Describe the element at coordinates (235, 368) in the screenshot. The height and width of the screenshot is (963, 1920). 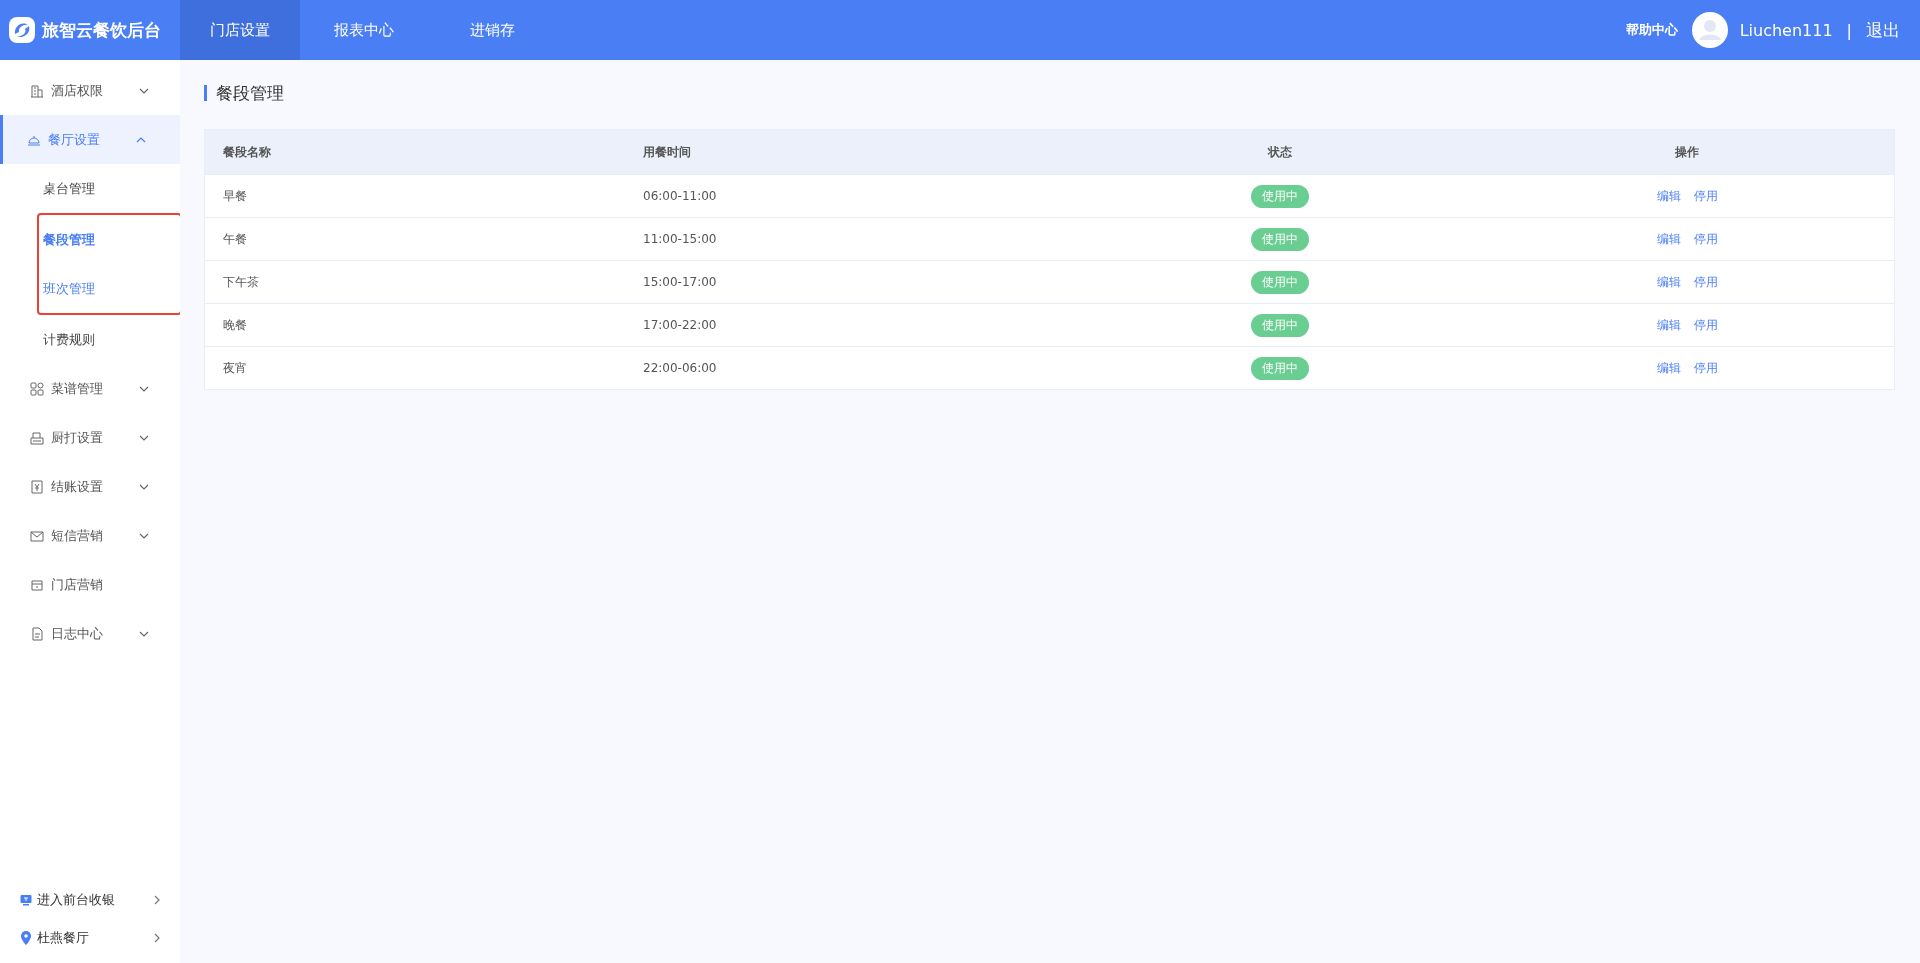
I see `table-cell-text: 夜宵` at that location.